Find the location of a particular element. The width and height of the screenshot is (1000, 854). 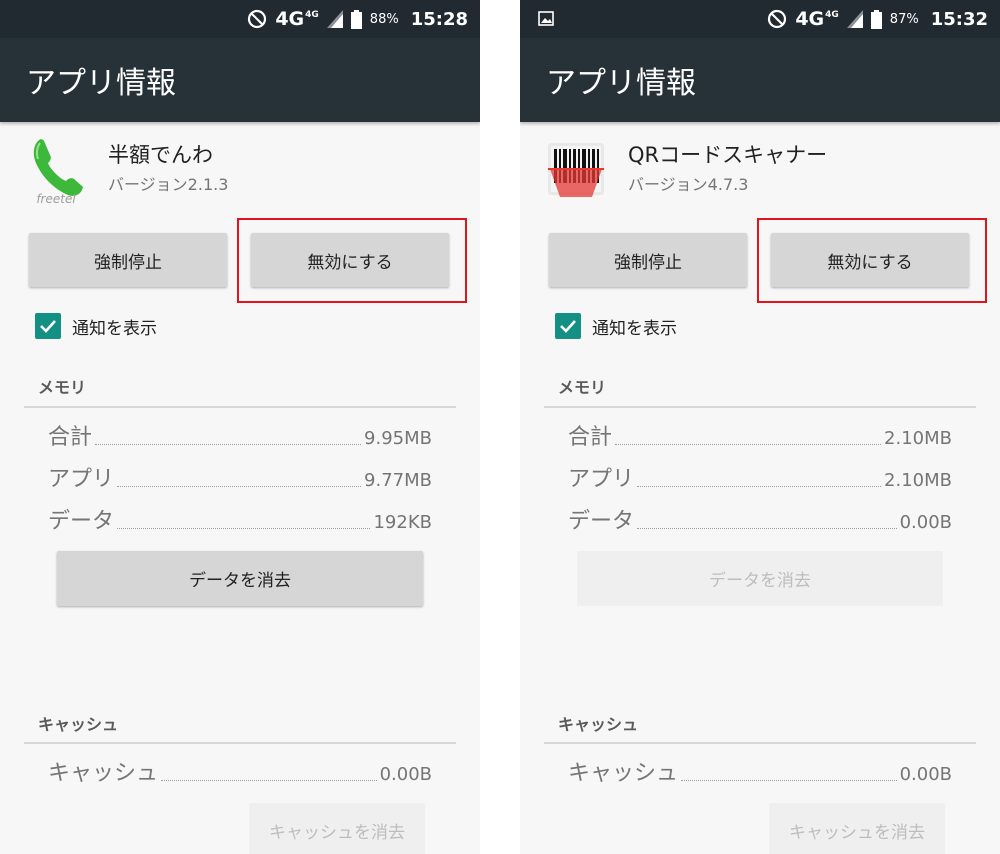

battery-percent: 88% is located at coordinates (384, 19).